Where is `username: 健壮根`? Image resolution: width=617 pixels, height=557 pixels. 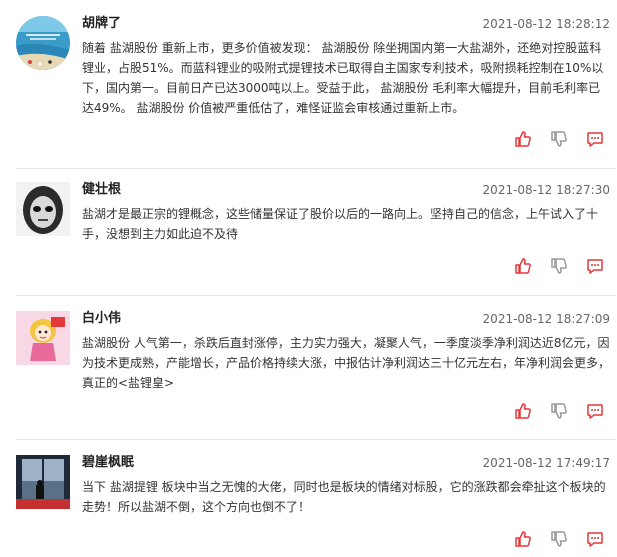 username: 健壮根 is located at coordinates (101, 190).